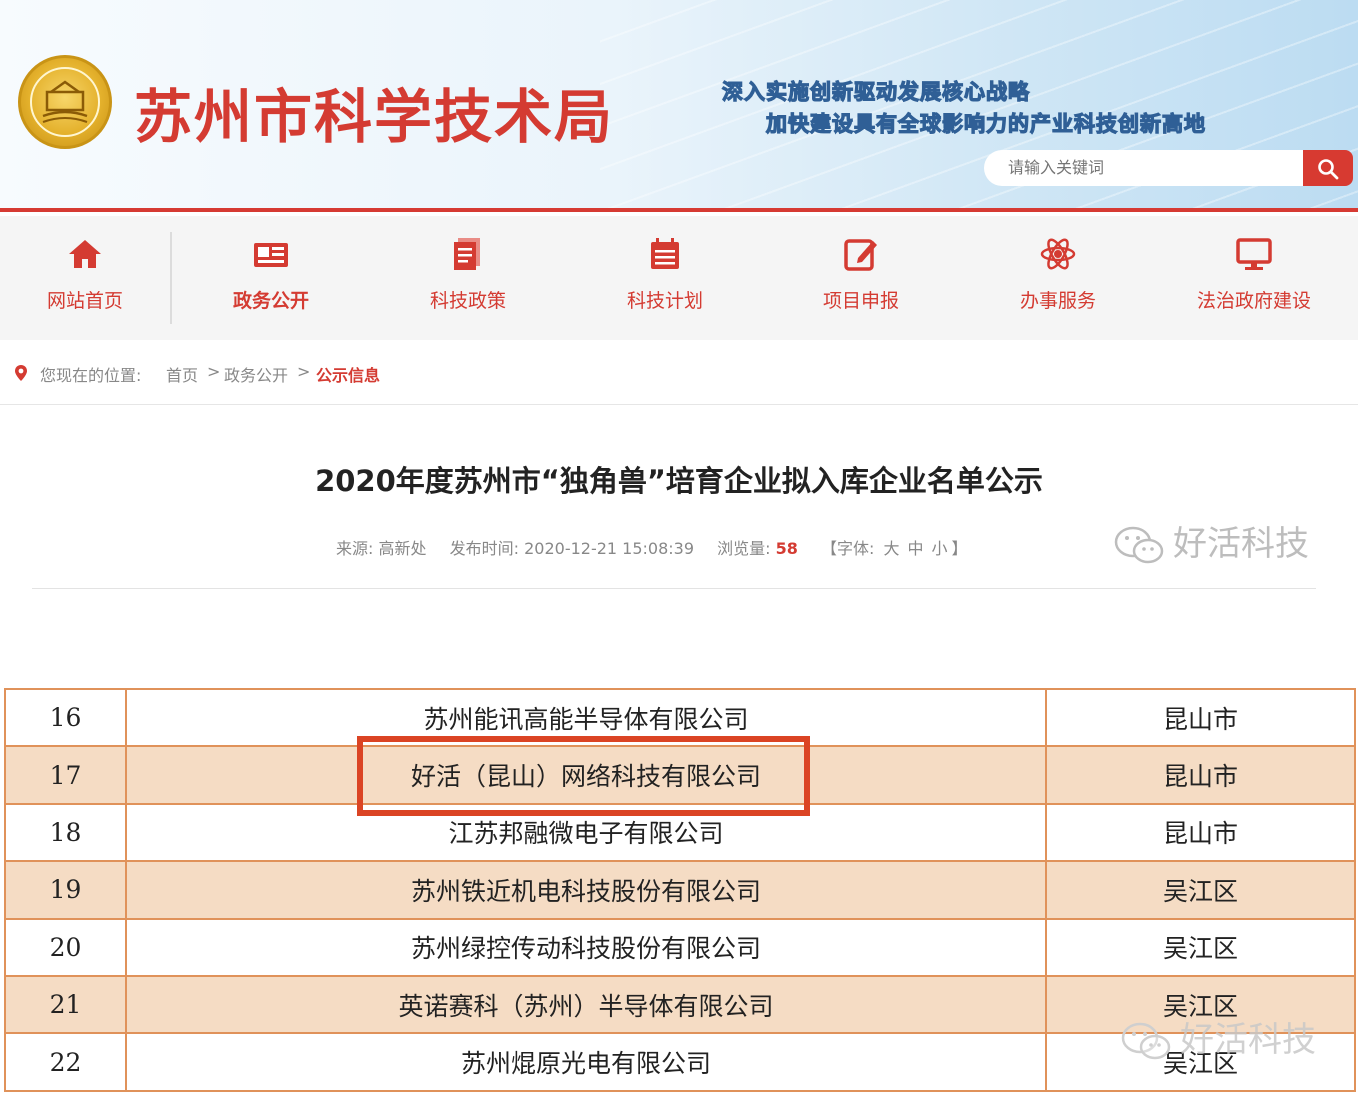 The height and width of the screenshot is (1096, 1358). Describe the element at coordinates (586, 890) in the screenshot. I see `company-name: 苏州铁近机电科技股份有限公司` at that location.